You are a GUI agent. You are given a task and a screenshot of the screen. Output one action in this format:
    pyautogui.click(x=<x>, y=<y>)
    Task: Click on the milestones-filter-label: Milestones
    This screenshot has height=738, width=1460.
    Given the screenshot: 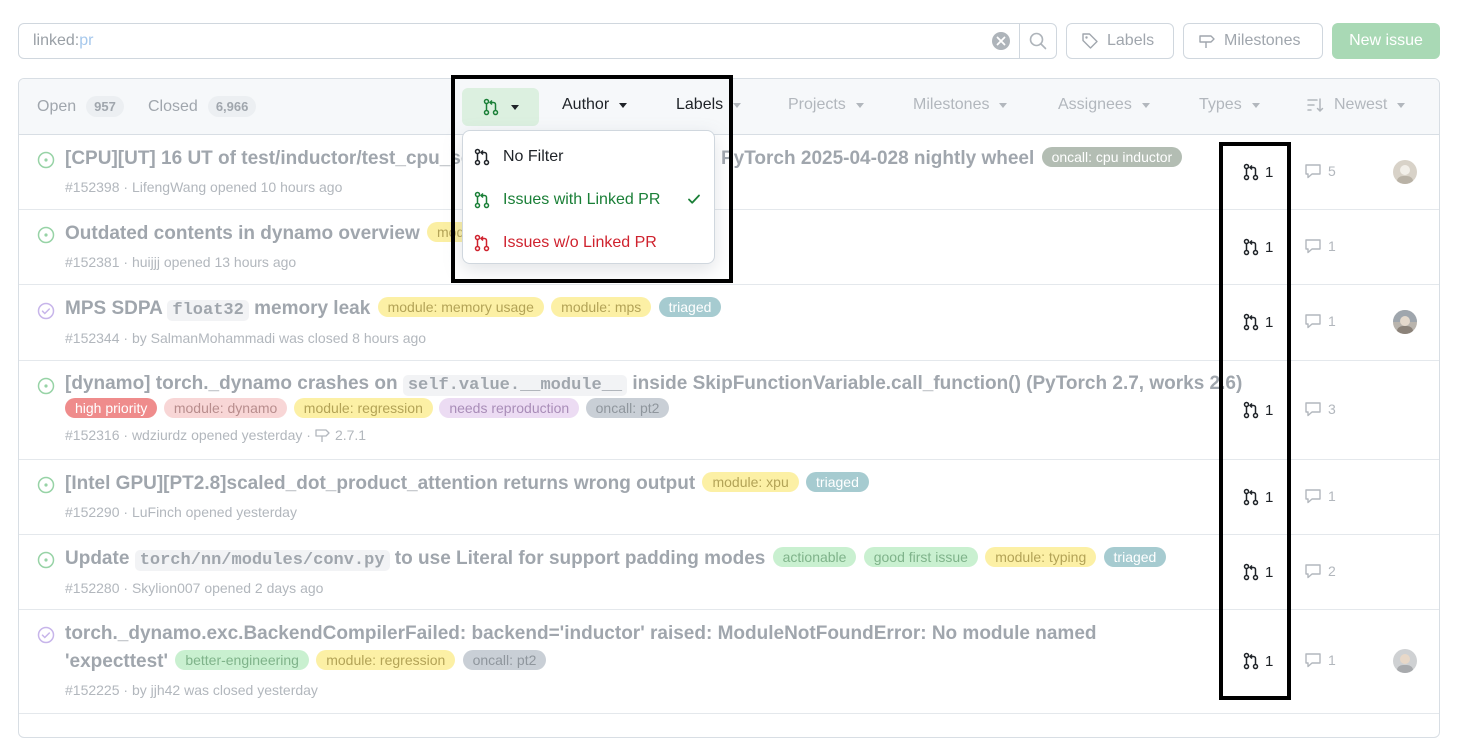 What is the action you would take?
    pyautogui.click(x=951, y=104)
    